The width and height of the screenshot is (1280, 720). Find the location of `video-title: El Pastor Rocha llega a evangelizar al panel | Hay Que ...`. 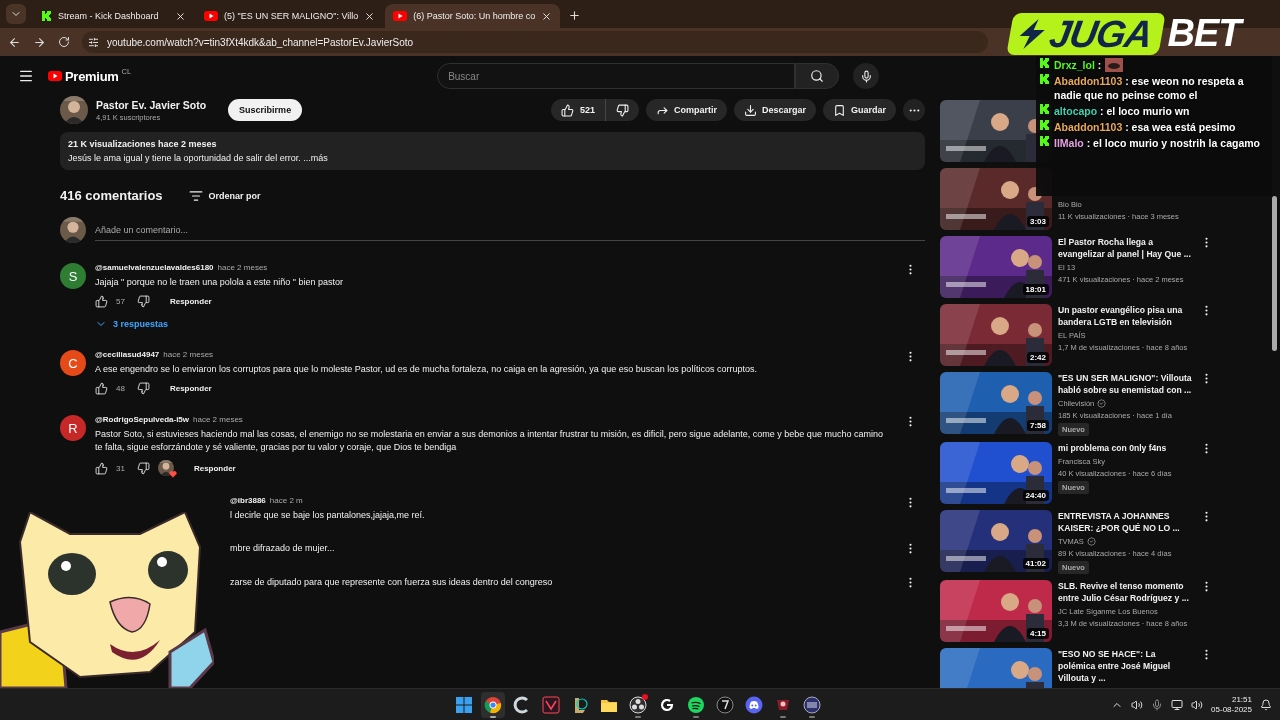

video-title: El Pastor Rocha llega a evangelizar al panel | Hay Que ... is located at coordinates (1125, 248).